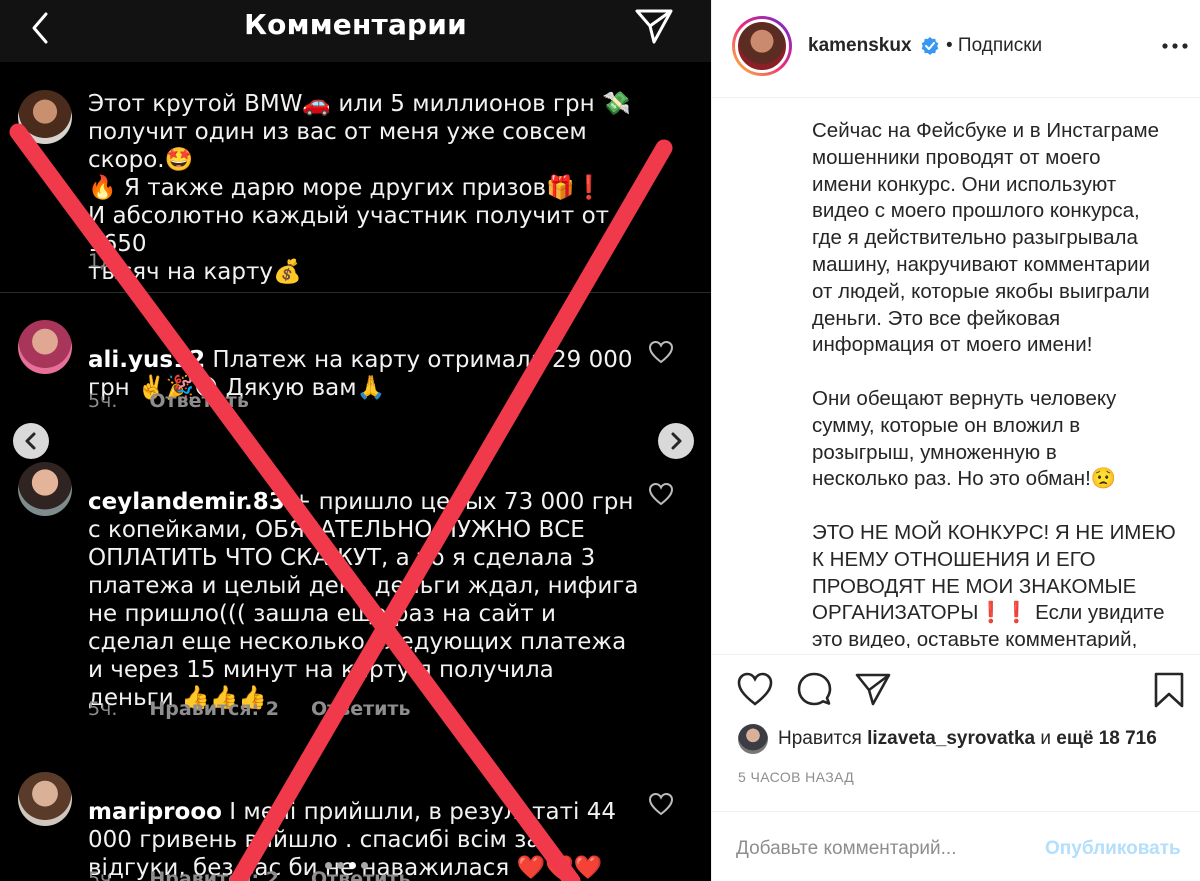 The height and width of the screenshot is (881, 1200). Describe the element at coordinates (823, 738) in the screenshot. I see `likes-prefix: Нравится` at that location.